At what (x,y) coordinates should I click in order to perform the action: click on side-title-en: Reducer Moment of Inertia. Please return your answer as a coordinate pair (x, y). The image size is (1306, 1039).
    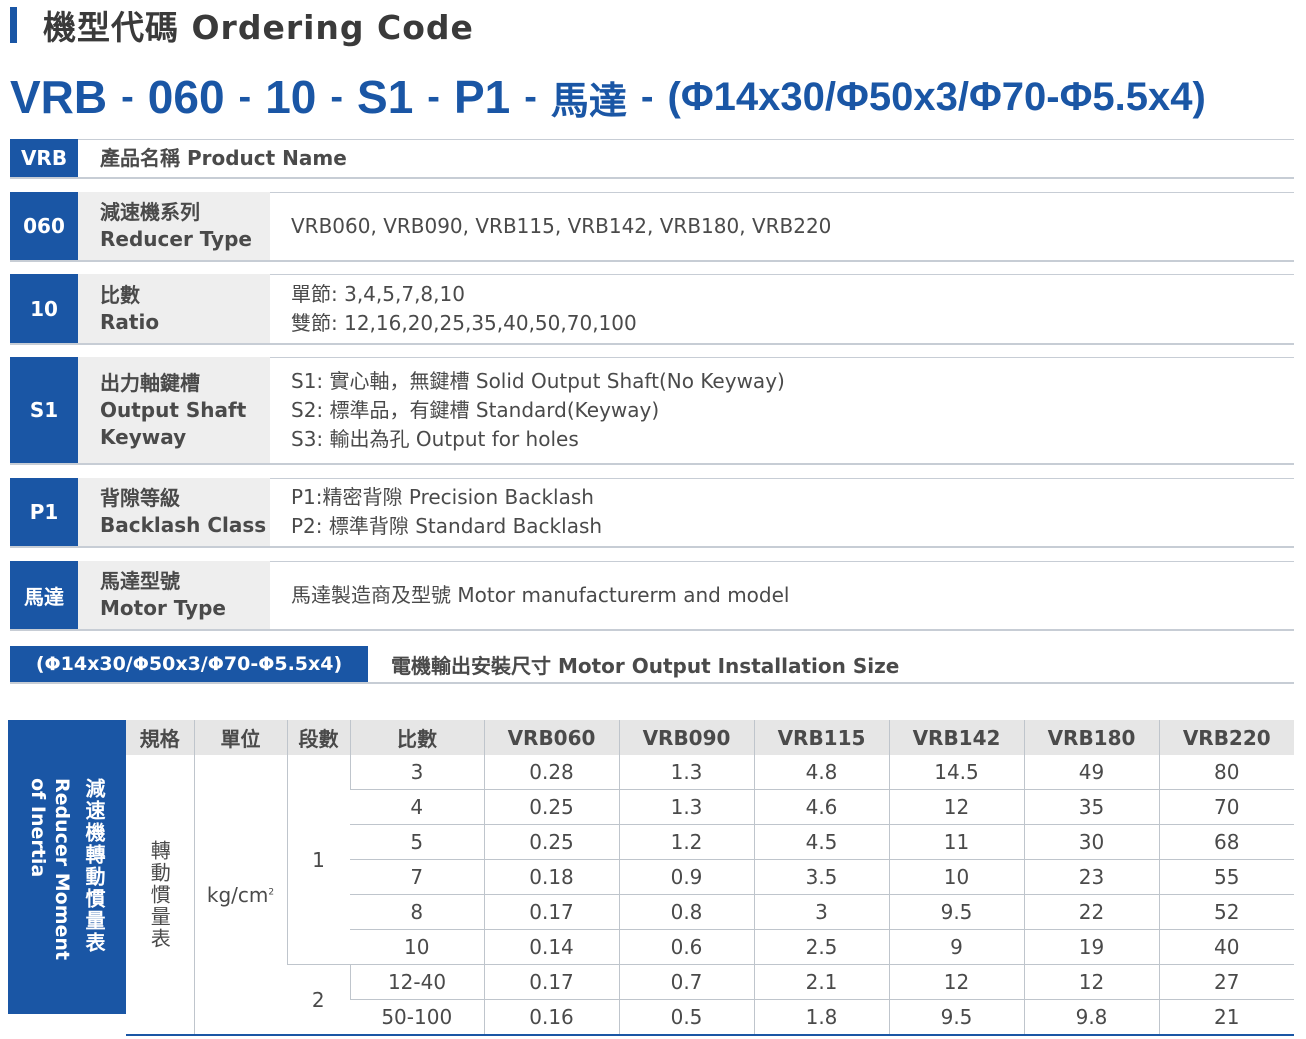
    Looking at the image, I should click on (50, 869).